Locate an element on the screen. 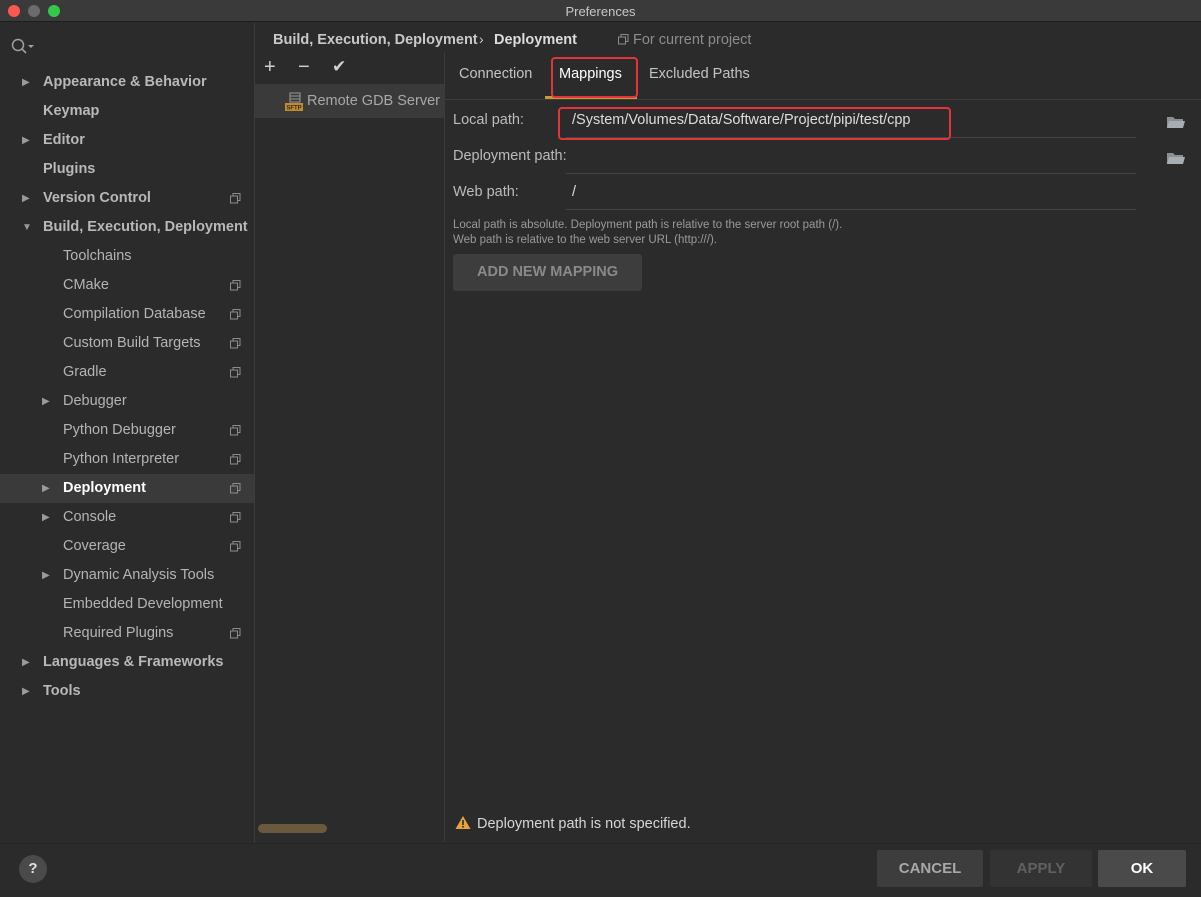  svg-text: SFTP is located at coordinates (293, 109).